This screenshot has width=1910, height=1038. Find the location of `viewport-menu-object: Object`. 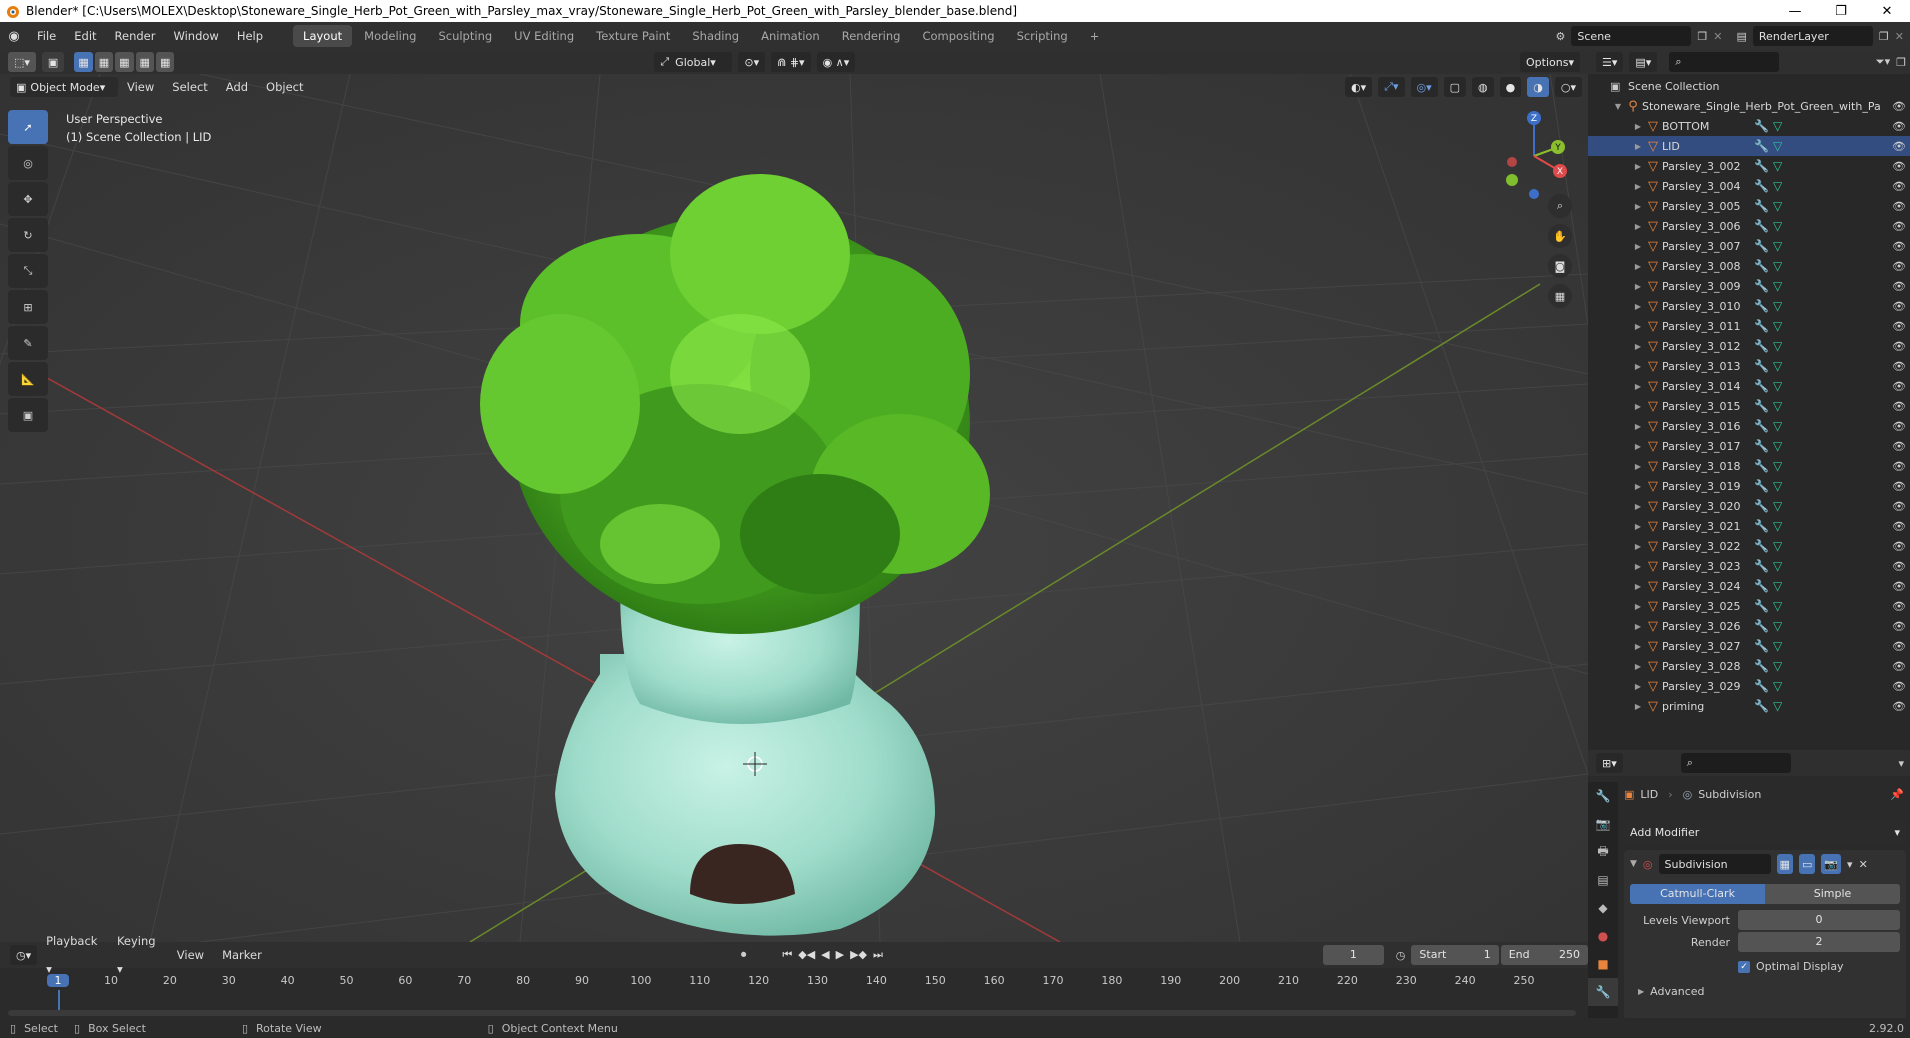

viewport-menu-object: Object is located at coordinates (284, 87).